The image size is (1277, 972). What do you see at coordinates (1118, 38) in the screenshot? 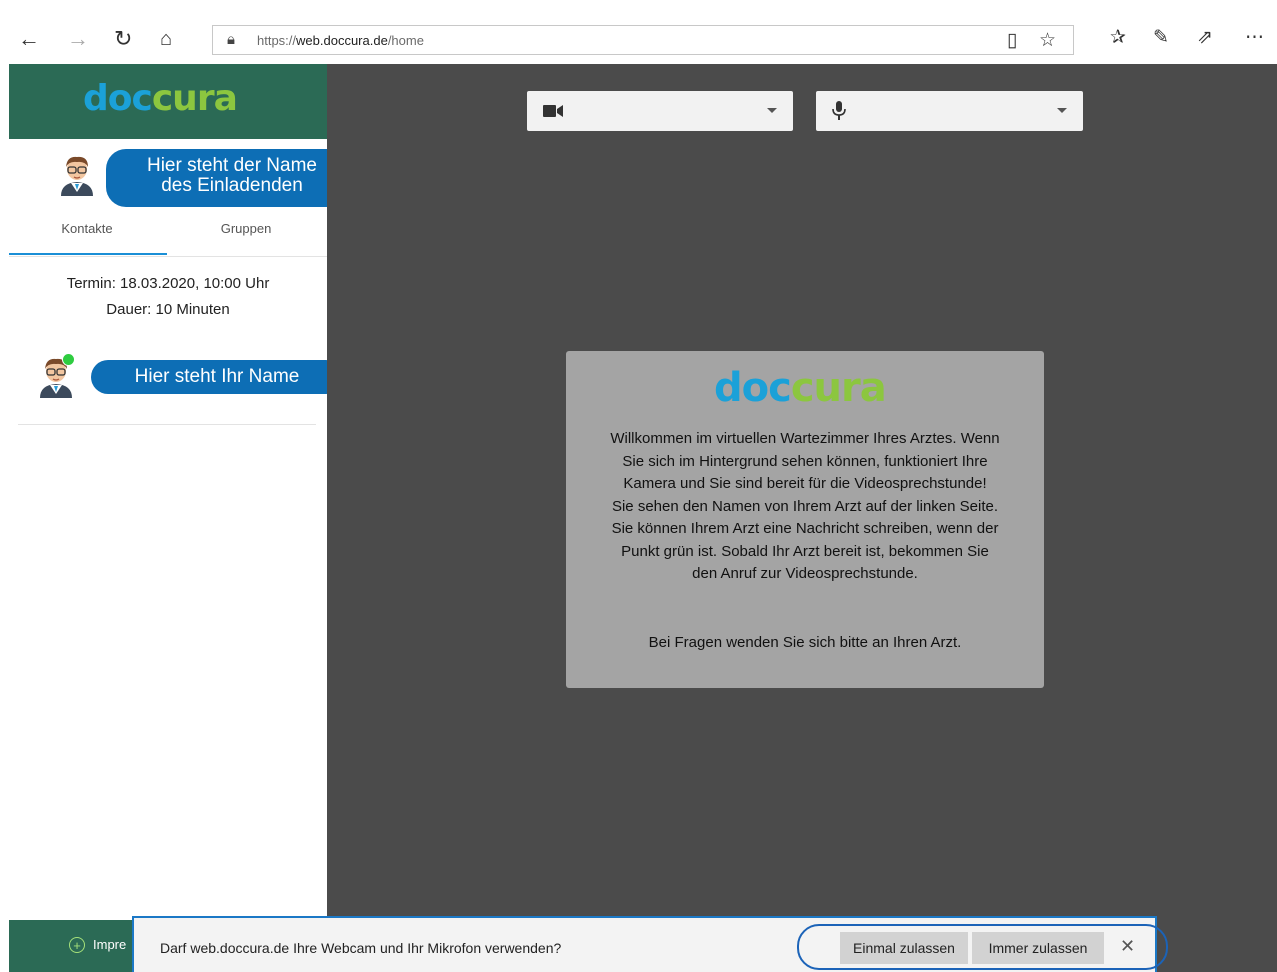
I see `favorites-list-icon: ✰` at bounding box center [1118, 38].